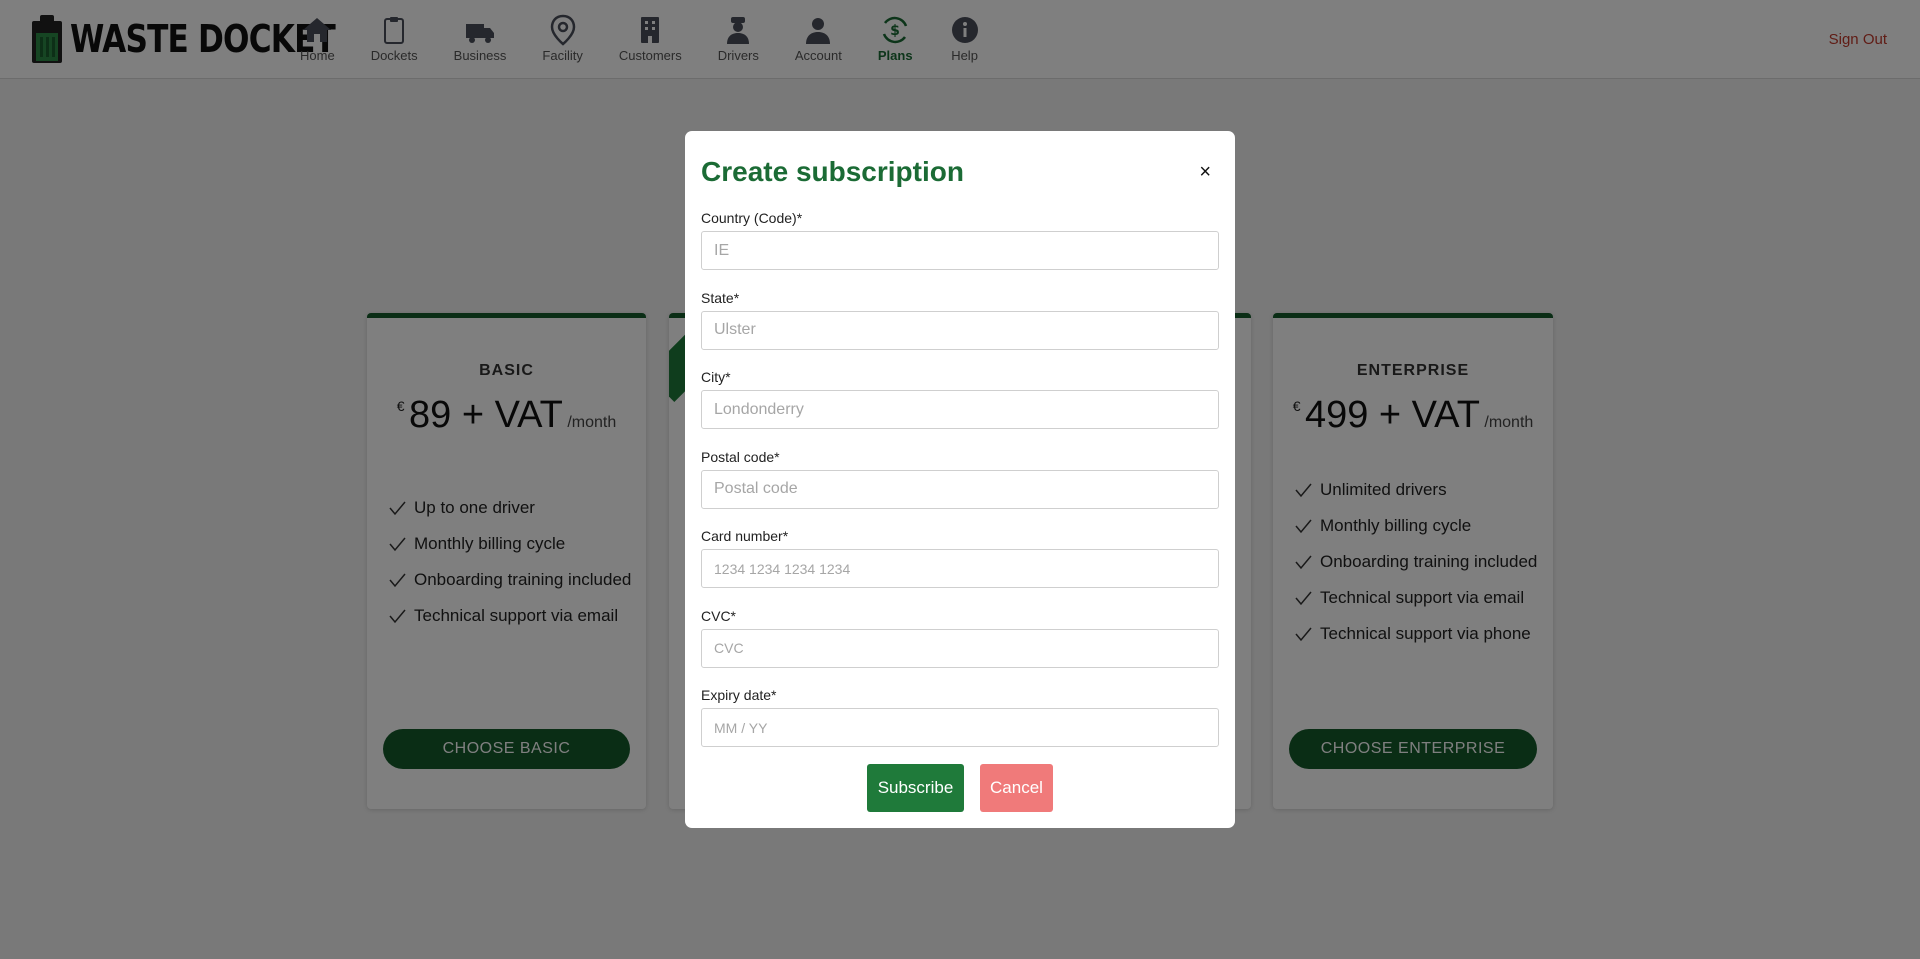  I want to click on cvc-input, so click(960, 648).